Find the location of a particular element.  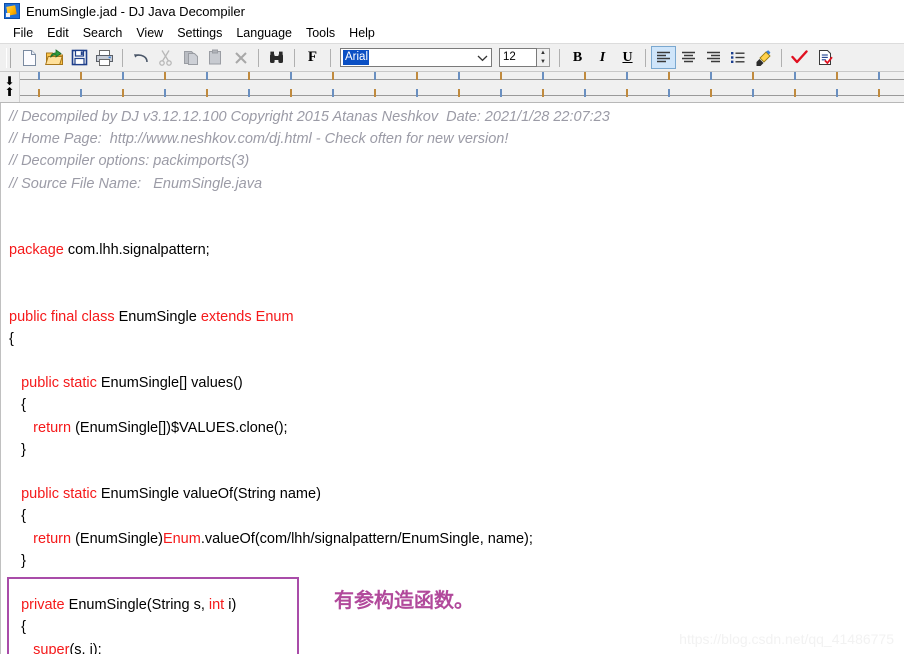

code-line: // Decompiler options: packimports(3) is located at coordinates (309, 161).